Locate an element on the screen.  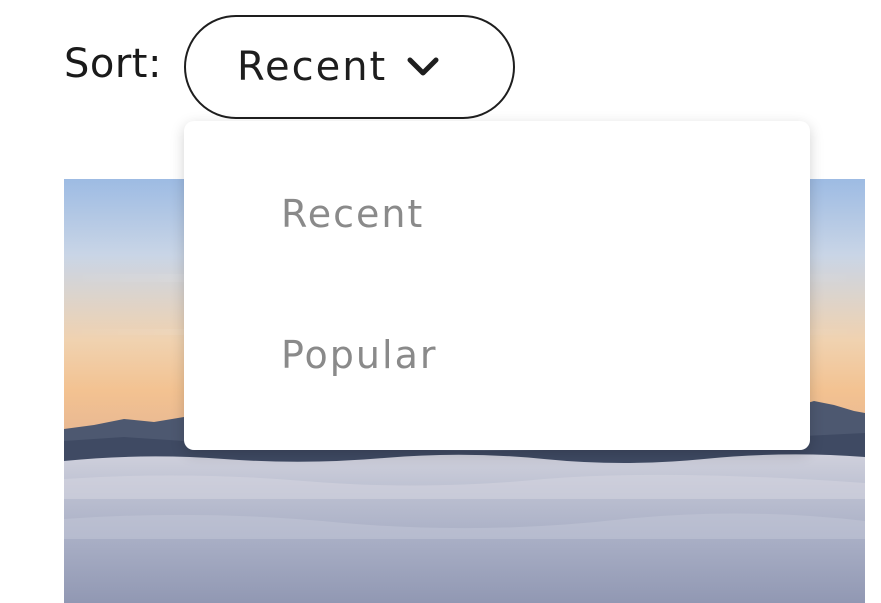
sort-option-recent: Recent is located at coordinates (497, 214).